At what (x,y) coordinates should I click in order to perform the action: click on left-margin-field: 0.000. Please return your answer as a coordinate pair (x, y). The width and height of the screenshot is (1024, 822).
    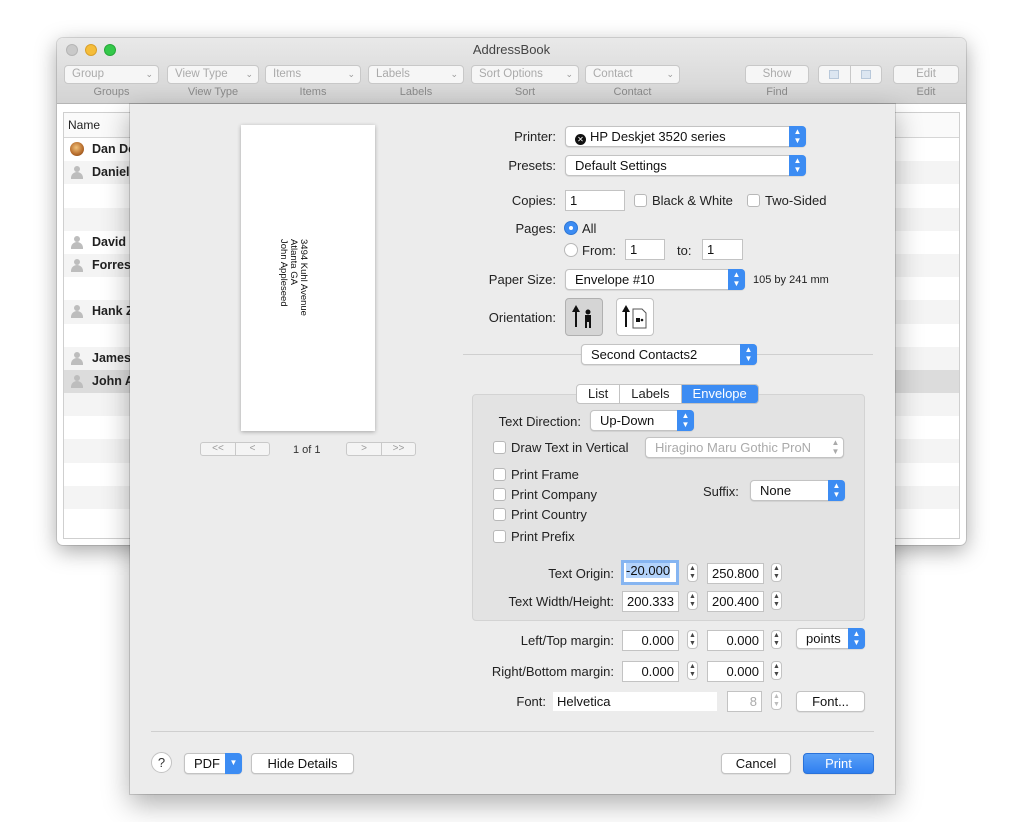
    Looking at the image, I should click on (650, 640).